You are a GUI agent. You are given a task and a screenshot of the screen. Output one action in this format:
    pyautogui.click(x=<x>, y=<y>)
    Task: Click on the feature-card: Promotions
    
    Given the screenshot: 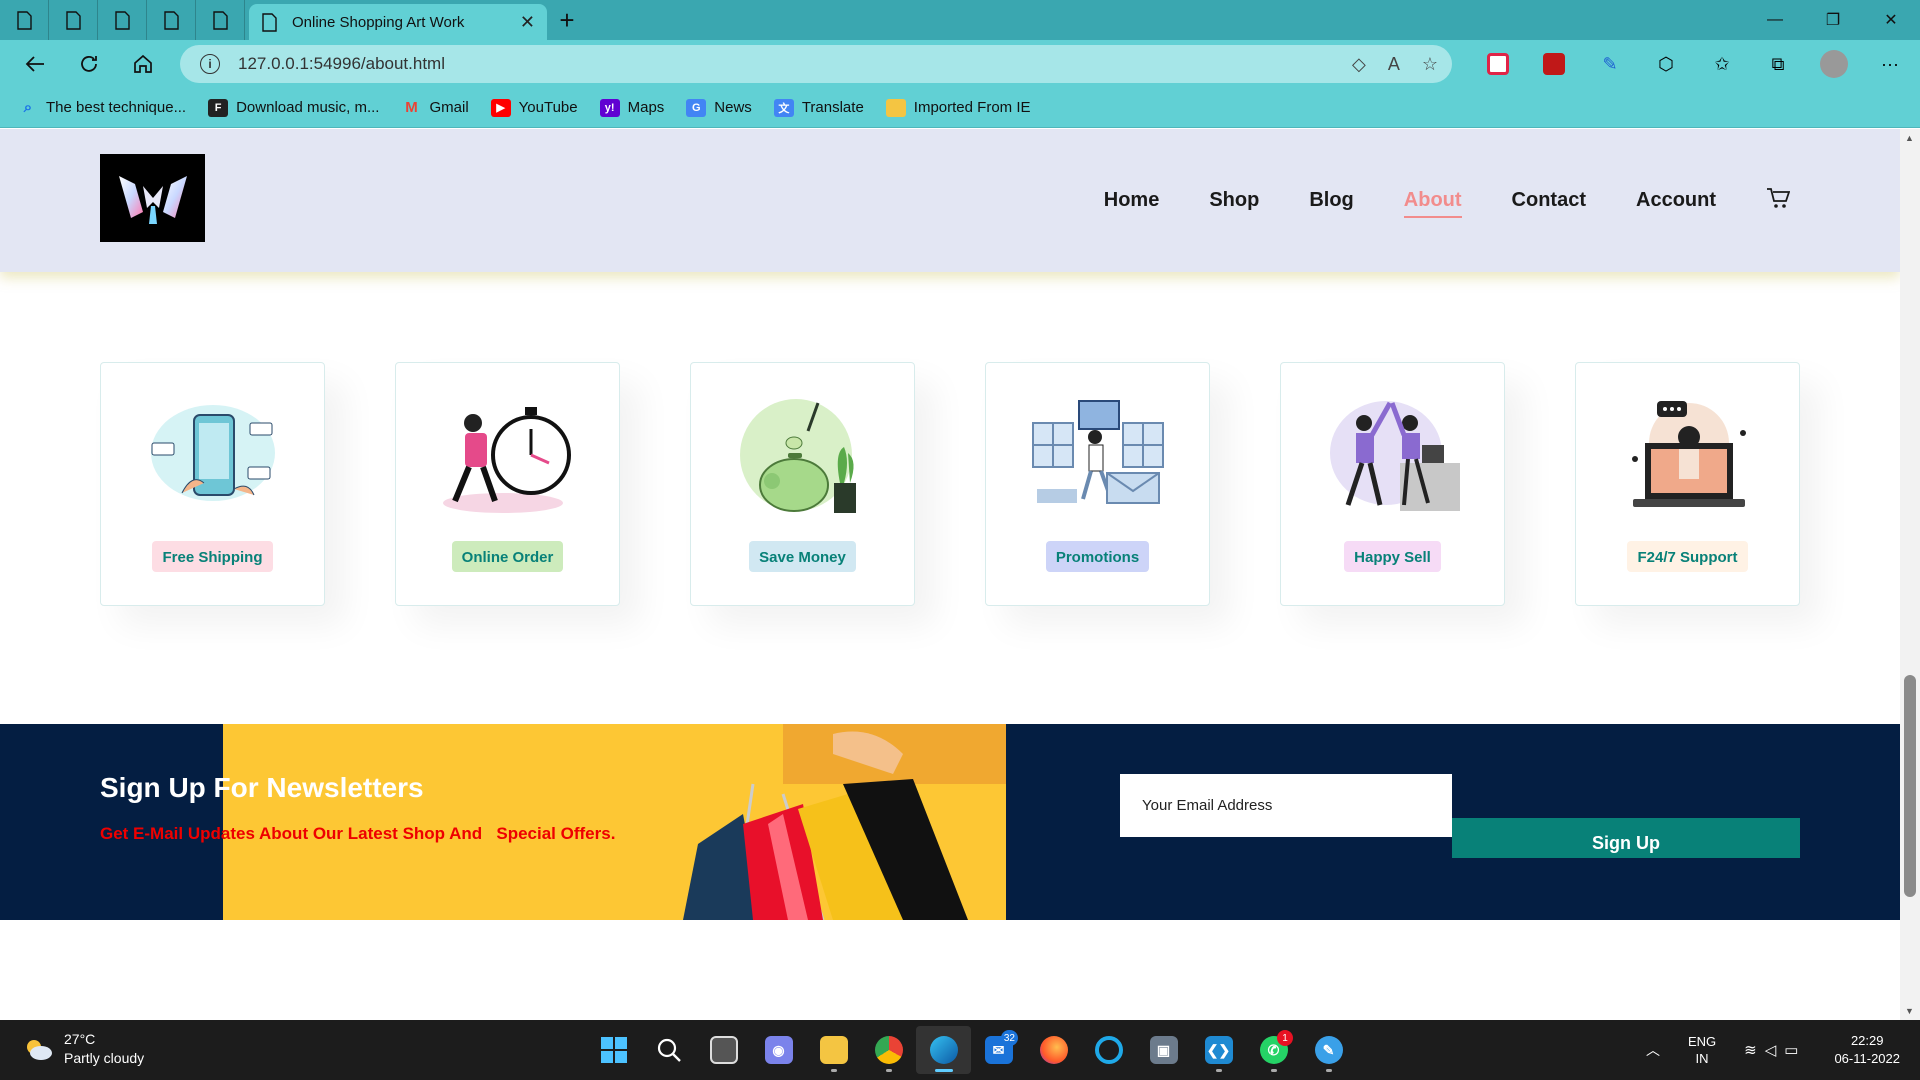 What is the action you would take?
    pyautogui.click(x=1097, y=484)
    